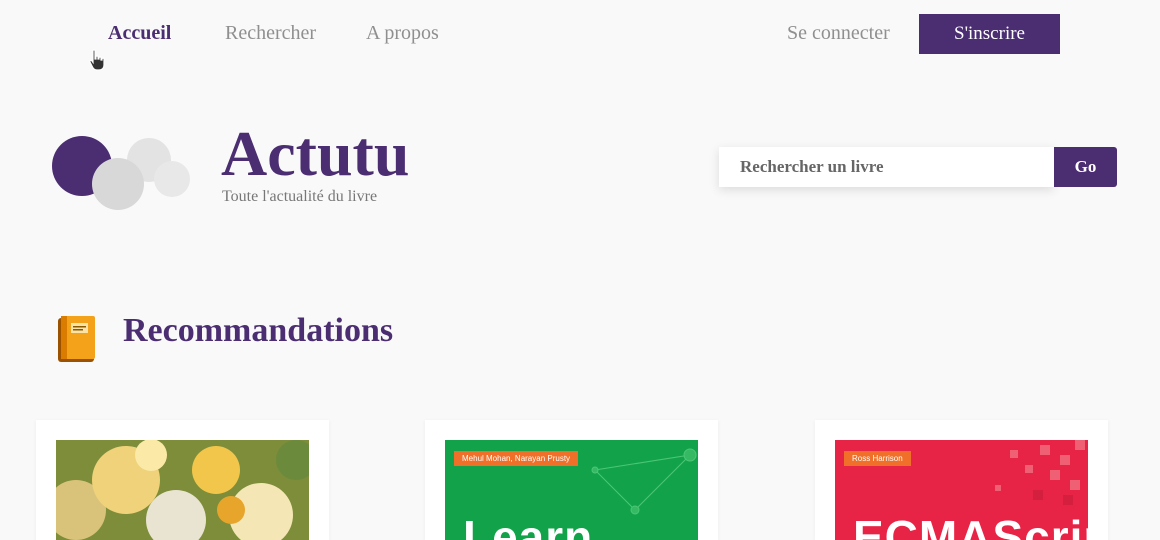 The image size is (1160, 540). Describe the element at coordinates (571, 490) in the screenshot. I see `book-cover-image: Mehul Mohan, Narayan Prusty Learn` at that location.